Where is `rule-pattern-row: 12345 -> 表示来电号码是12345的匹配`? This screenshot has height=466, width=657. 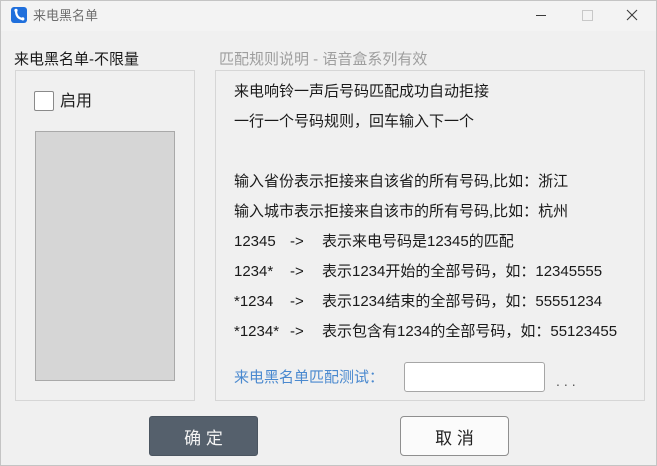
rule-pattern-row: 12345 -> 表示来电号码是12345的匹配 is located at coordinates (436, 242).